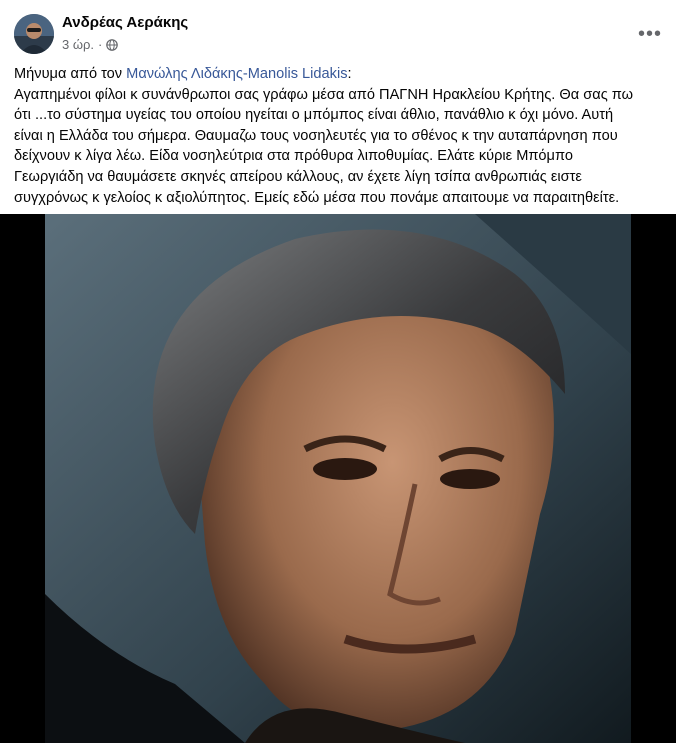  What do you see at coordinates (349, 74) in the screenshot?
I see `mention-suffix: :` at bounding box center [349, 74].